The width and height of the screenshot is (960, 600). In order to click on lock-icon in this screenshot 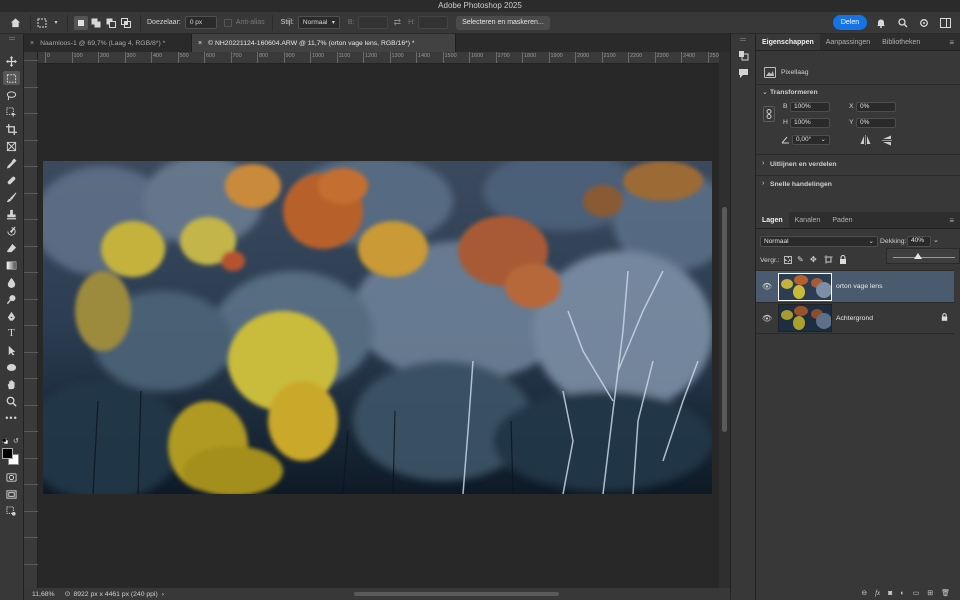, I will do `click(944, 318)`.